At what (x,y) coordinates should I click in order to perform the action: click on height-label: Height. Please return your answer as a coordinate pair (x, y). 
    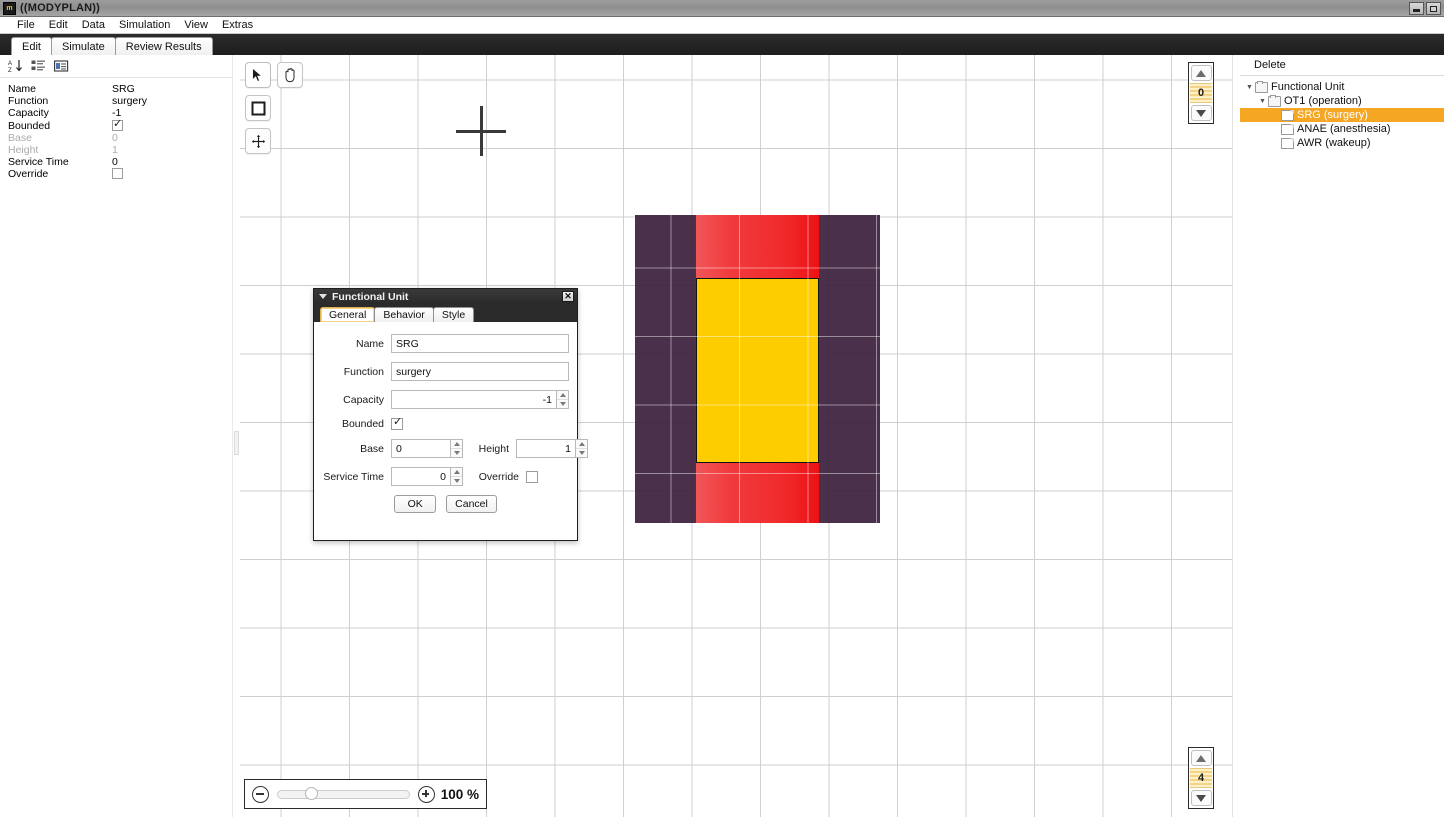
    Looking at the image, I should click on (493, 448).